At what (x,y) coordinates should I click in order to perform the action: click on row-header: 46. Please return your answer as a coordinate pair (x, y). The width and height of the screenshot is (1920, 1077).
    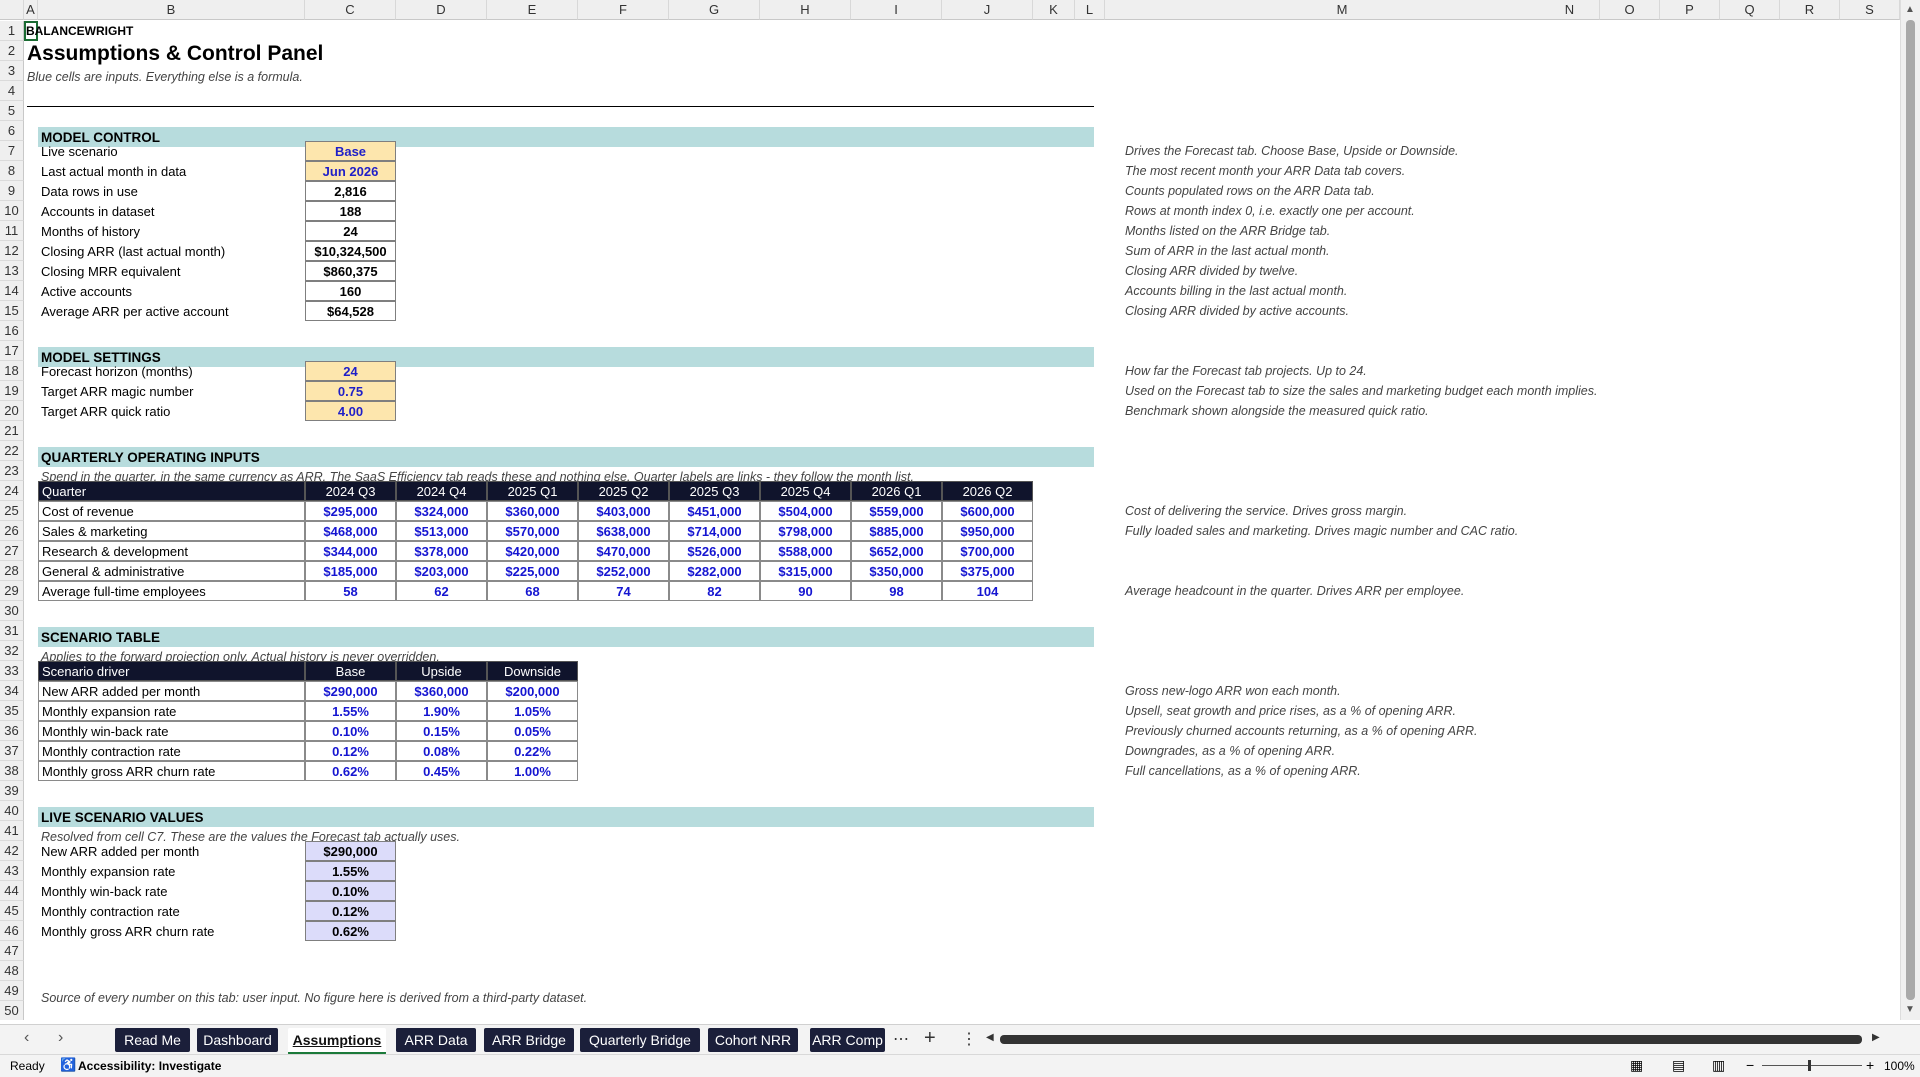
    Looking at the image, I should click on (12, 931).